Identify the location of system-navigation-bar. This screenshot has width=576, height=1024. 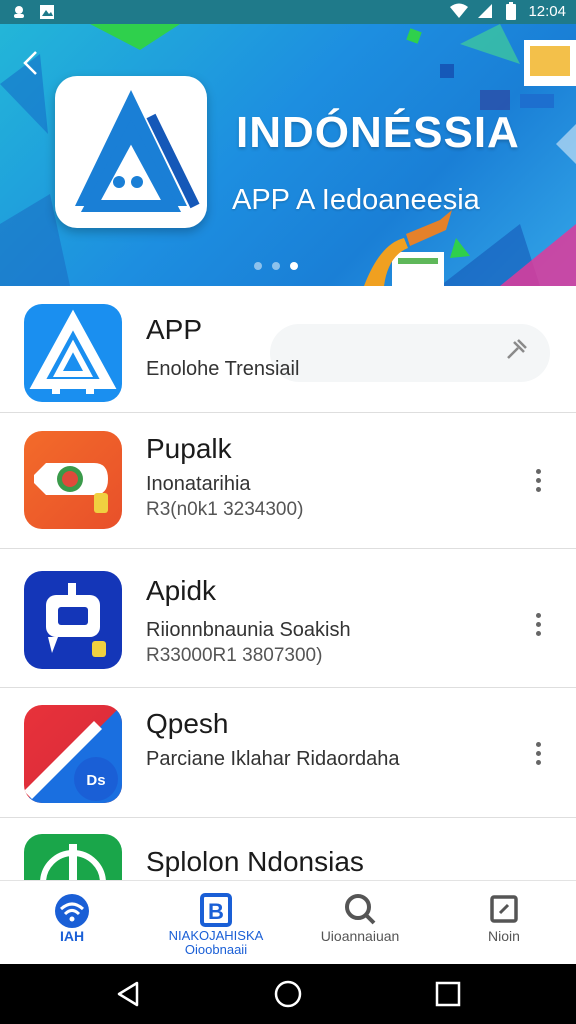
(288, 994).